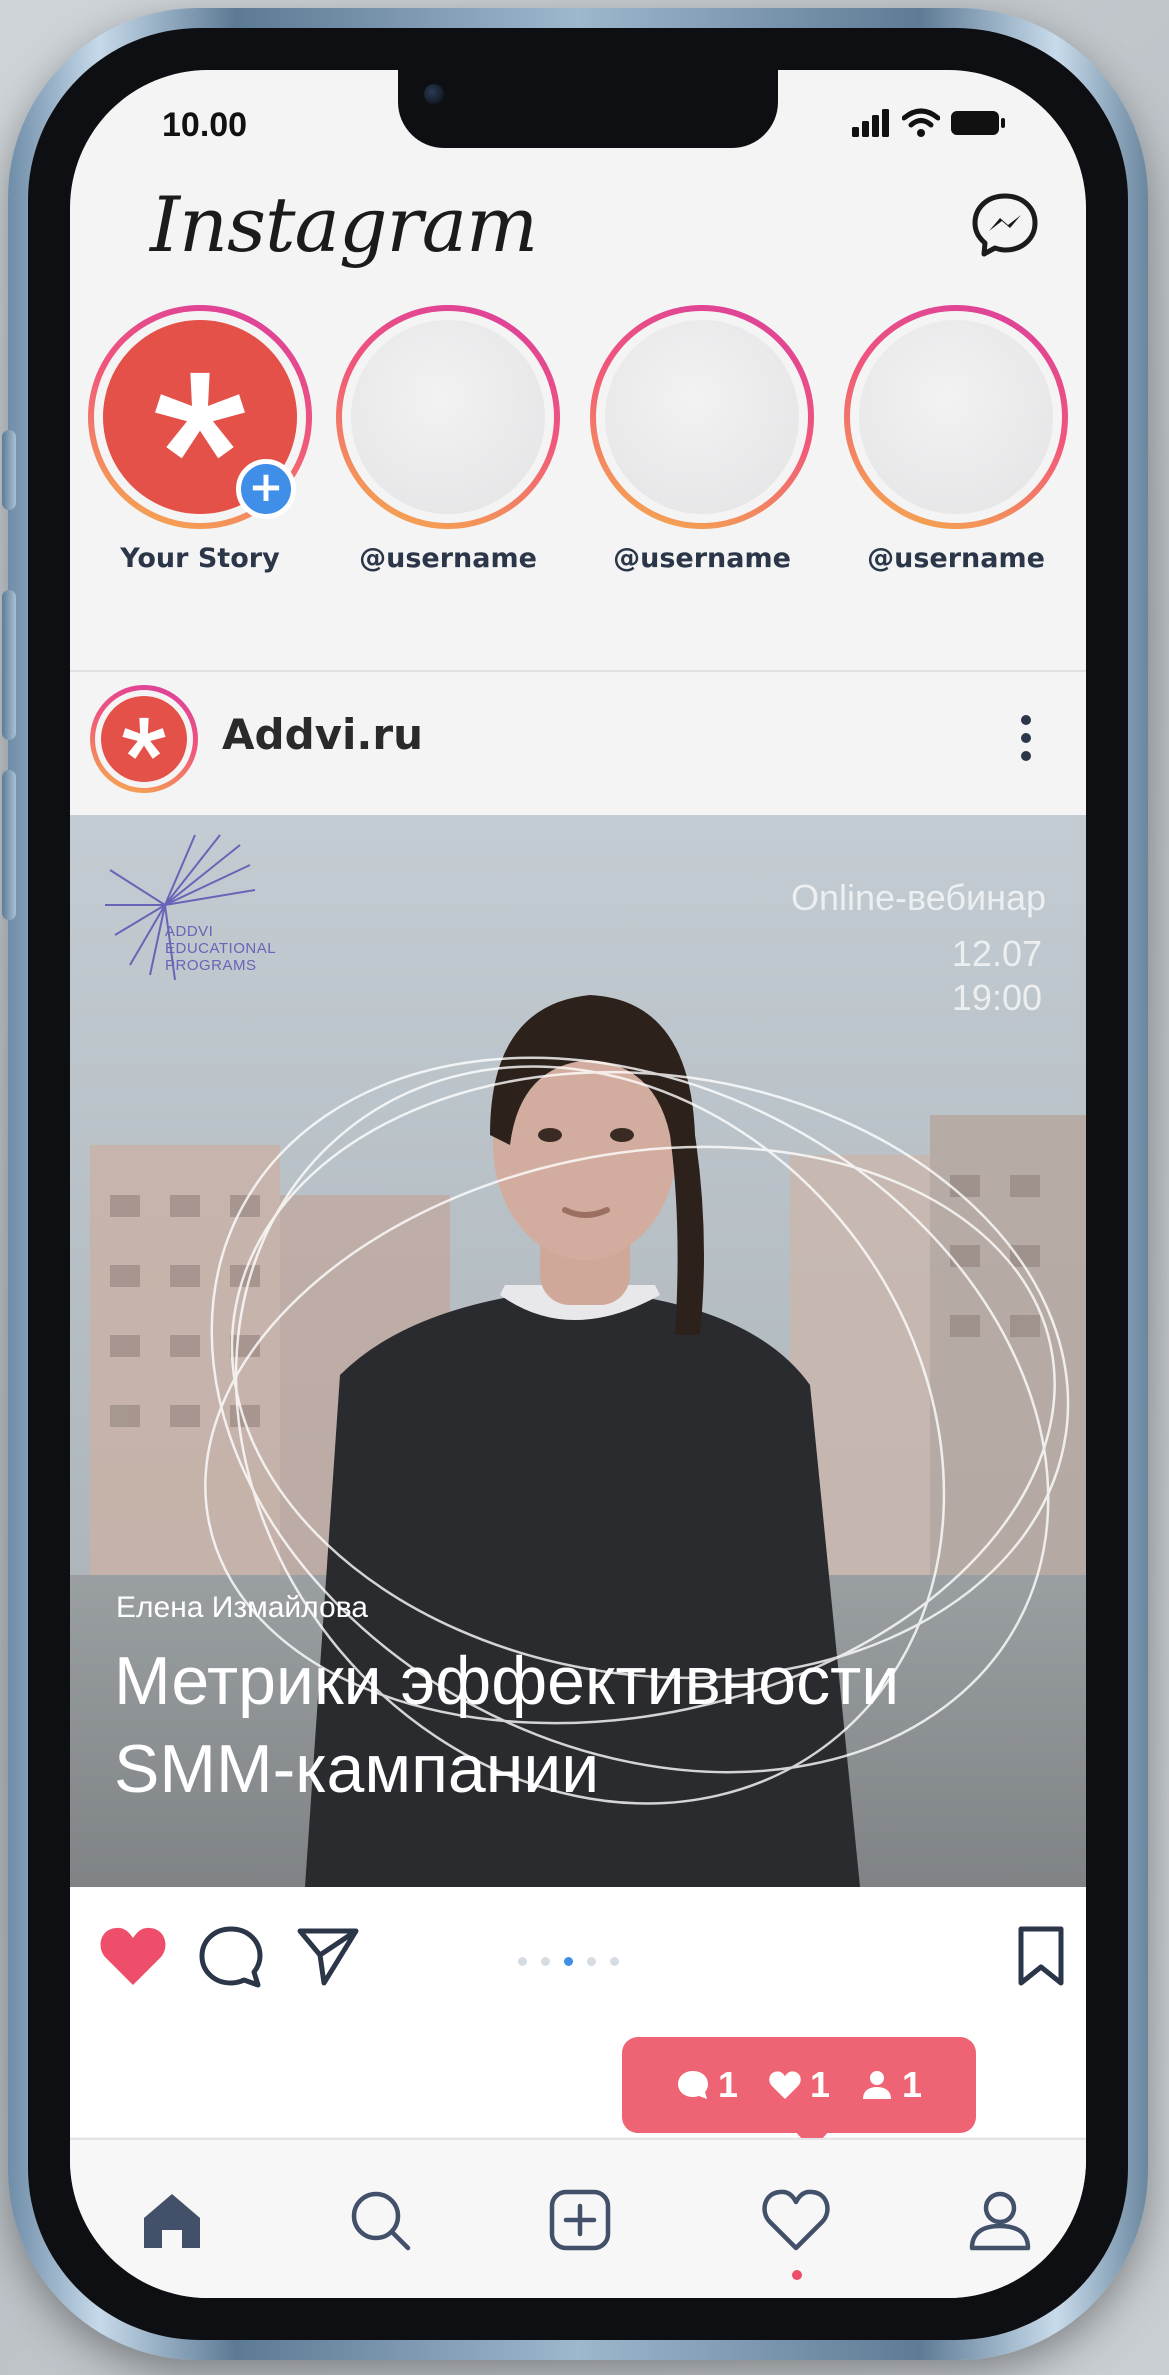 This screenshot has height=2375, width=1169. What do you see at coordinates (978, 123) in the screenshot?
I see `battery-icon` at bounding box center [978, 123].